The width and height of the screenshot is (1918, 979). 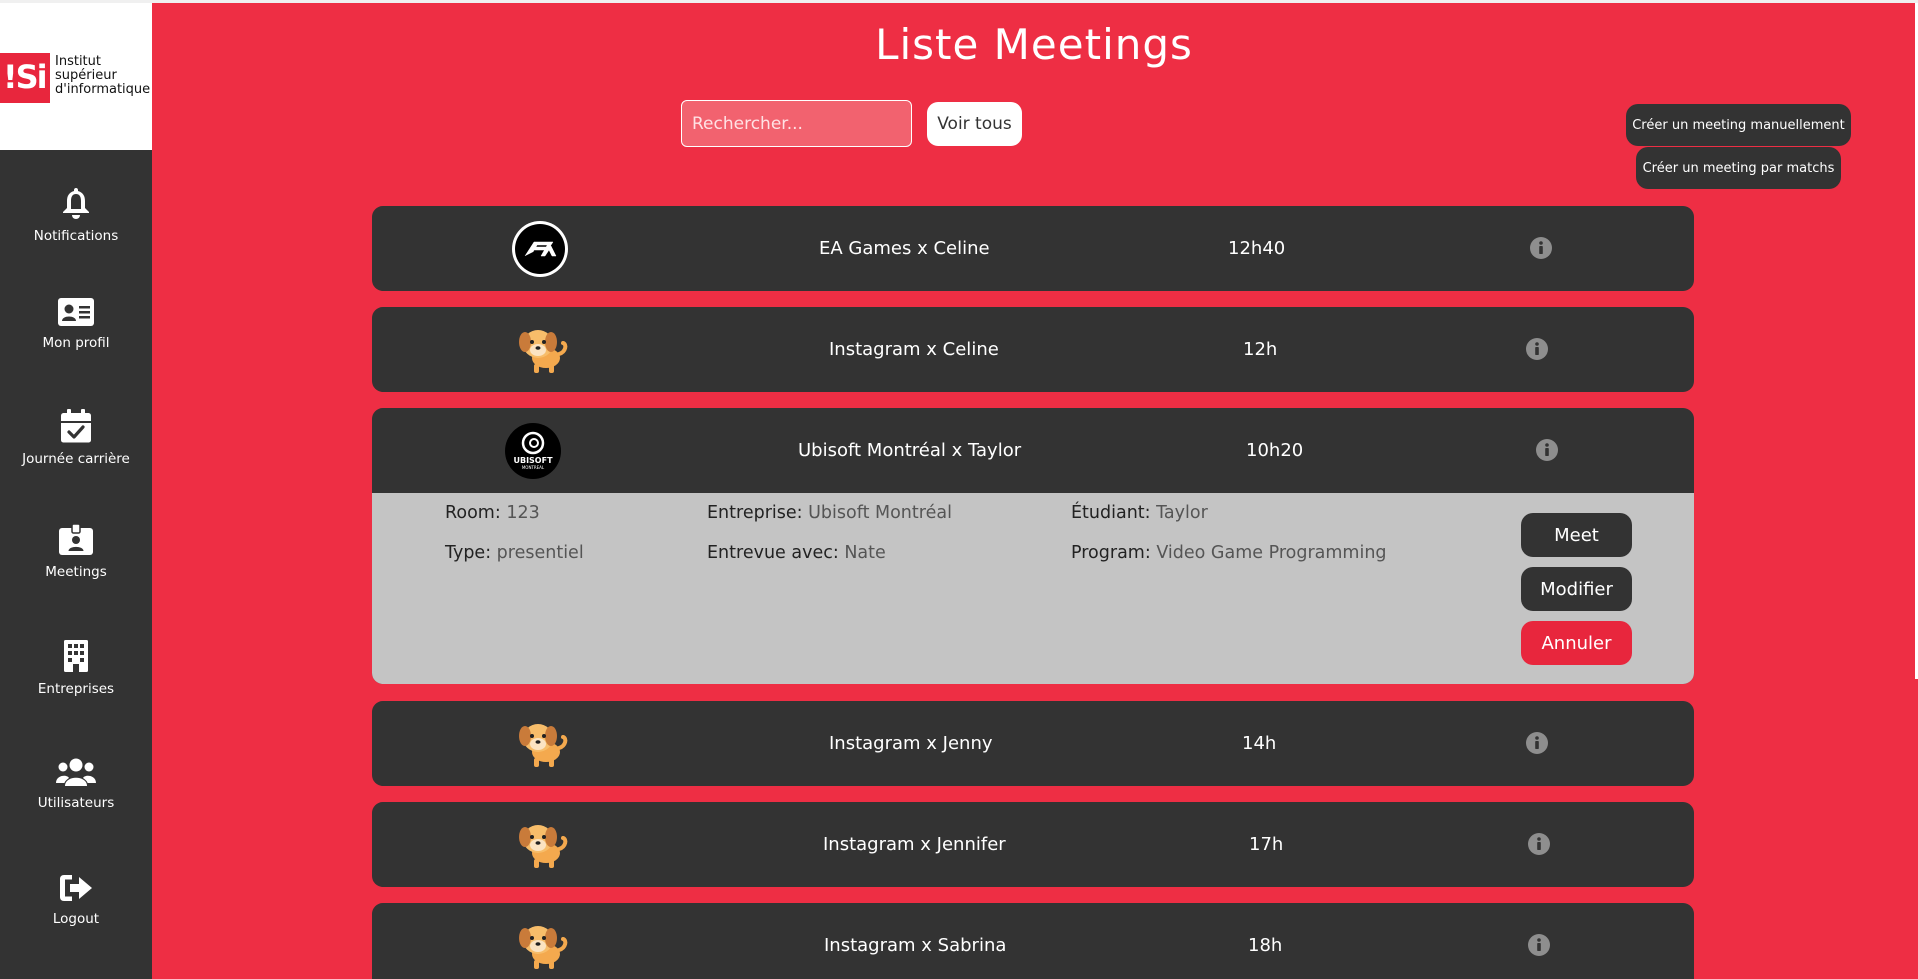 What do you see at coordinates (468, 553) in the screenshot?
I see `type-label: Type:` at bounding box center [468, 553].